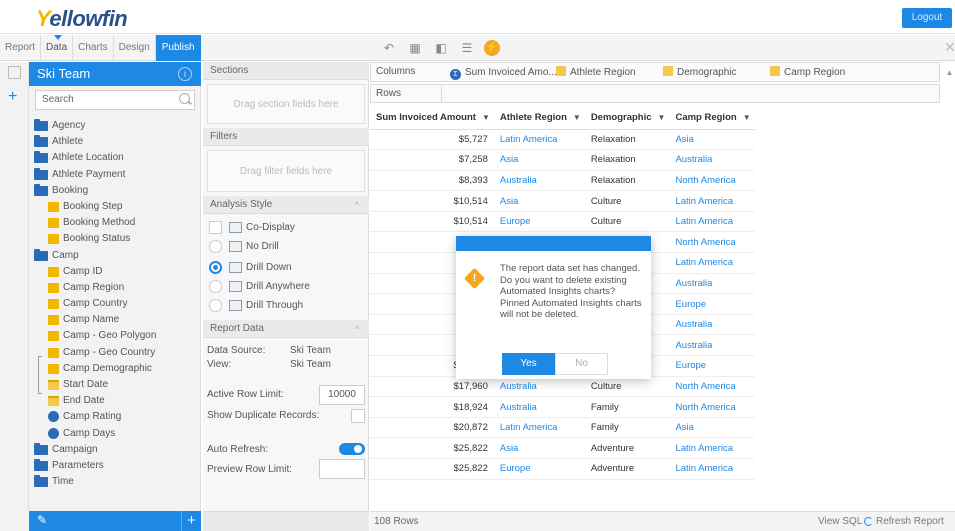 This screenshot has height=531, width=955. What do you see at coordinates (712, 118) in the screenshot?
I see `header-camp-region: Camp Region ▼` at bounding box center [712, 118].